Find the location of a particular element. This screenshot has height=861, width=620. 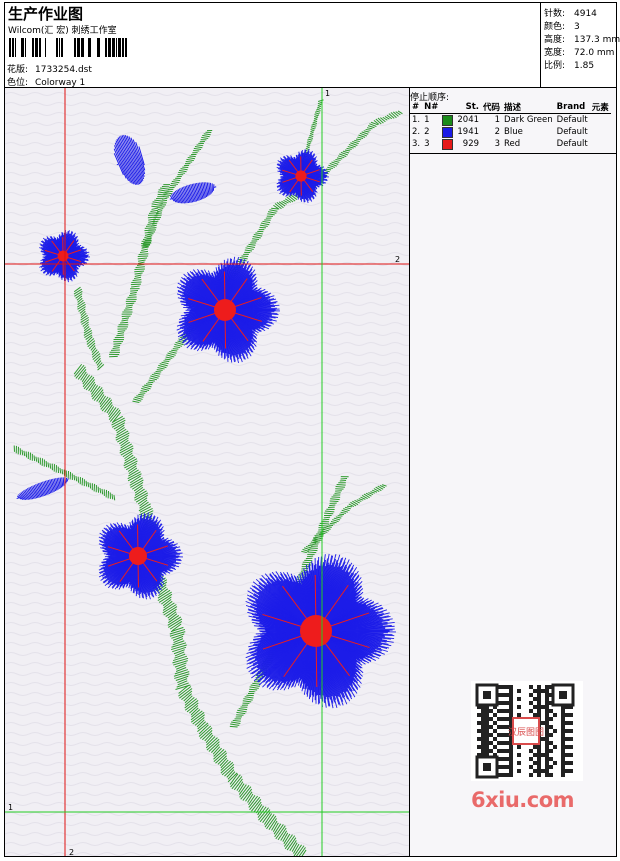

row-description: Blue is located at coordinates (513, 132).